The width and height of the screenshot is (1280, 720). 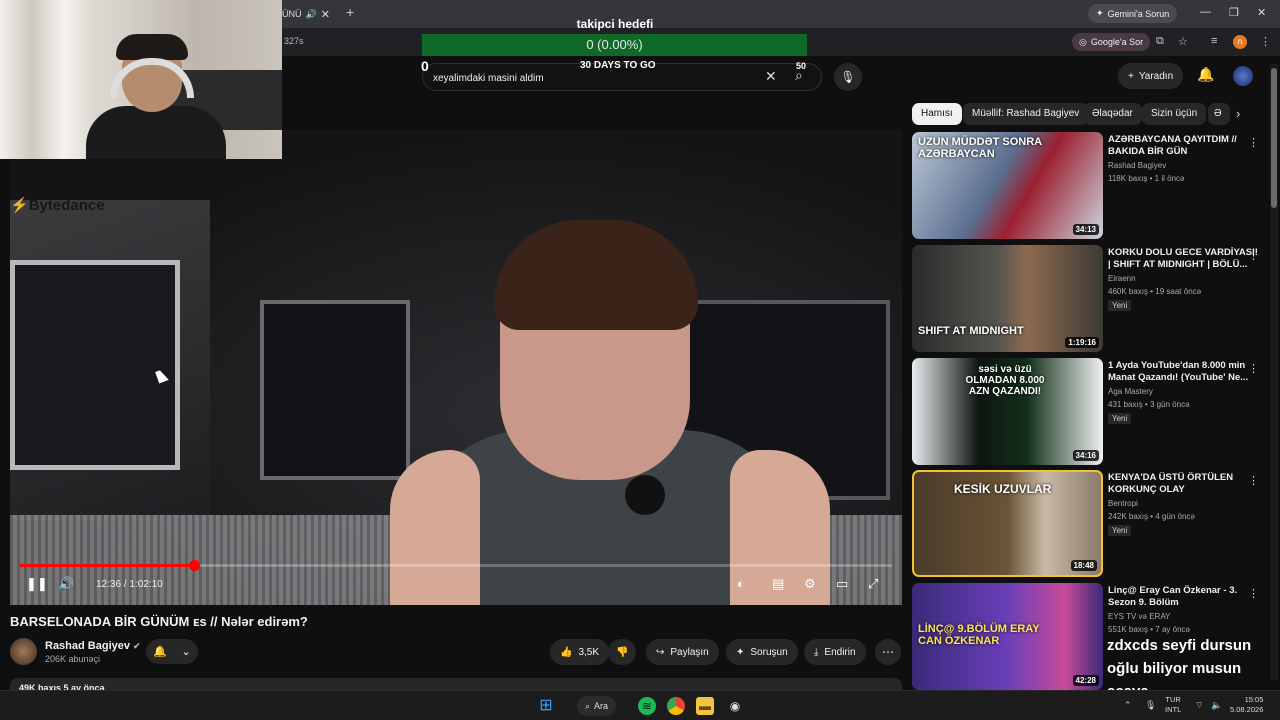 What do you see at coordinates (1133, 13) in the screenshot?
I see `gemini-button: ✦ Gemini'a Sorun` at bounding box center [1133, 13].